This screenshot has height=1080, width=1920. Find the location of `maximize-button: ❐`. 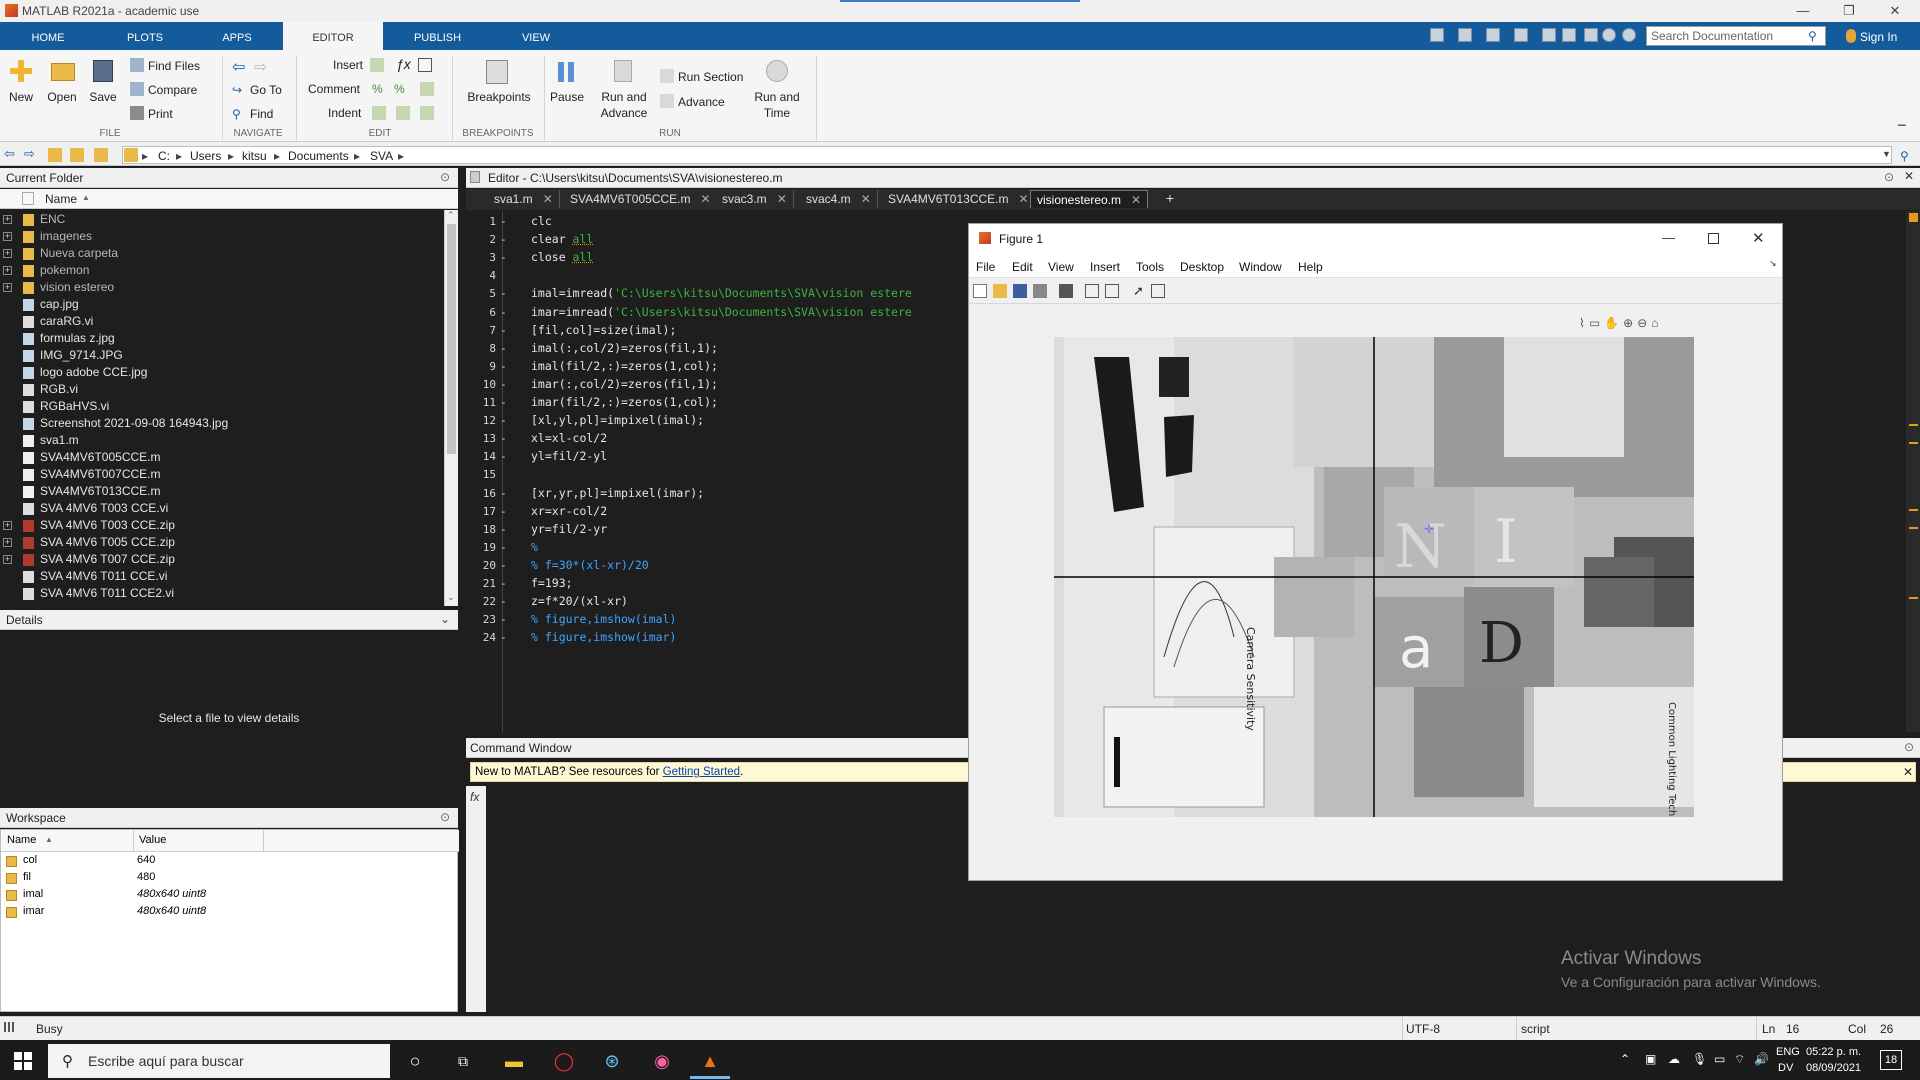

maximize-button: ❐ is located at coordinates (1849, 11).